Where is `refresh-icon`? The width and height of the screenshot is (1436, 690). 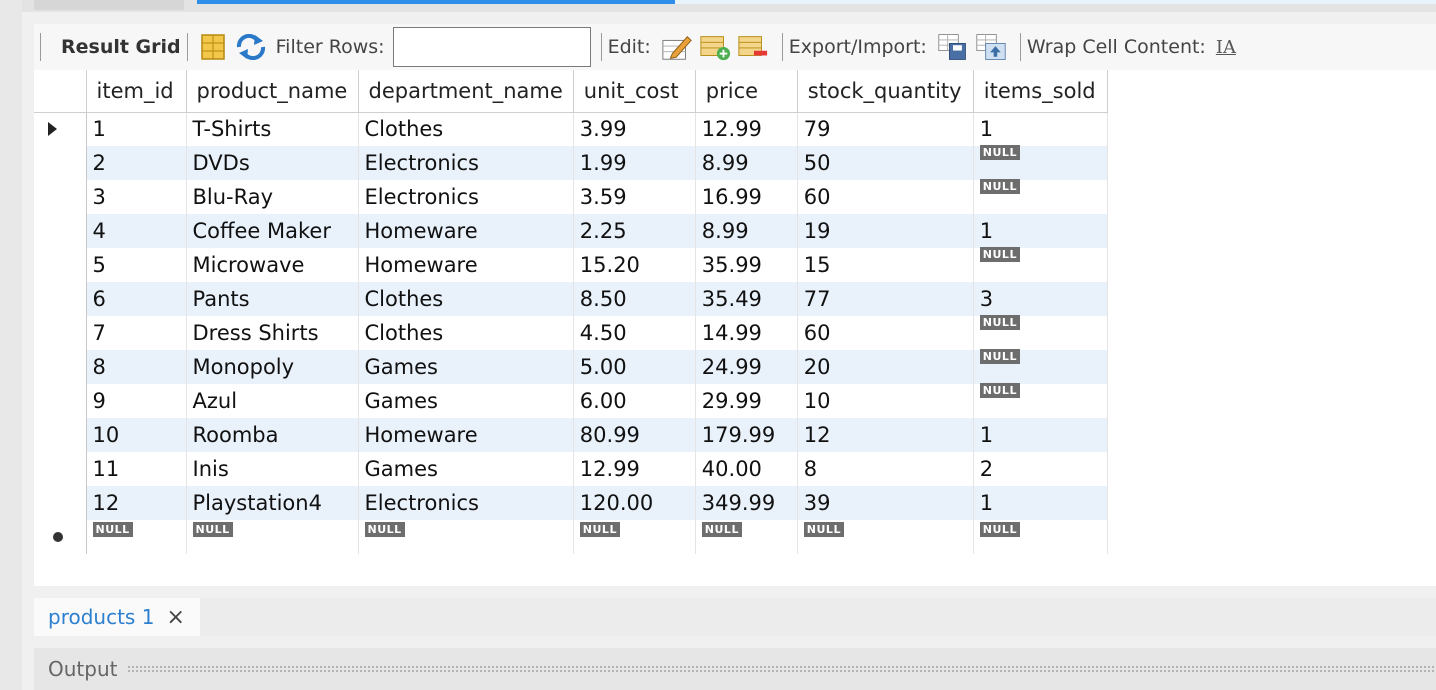 refresh-icon is located at coordinates (251, 47).